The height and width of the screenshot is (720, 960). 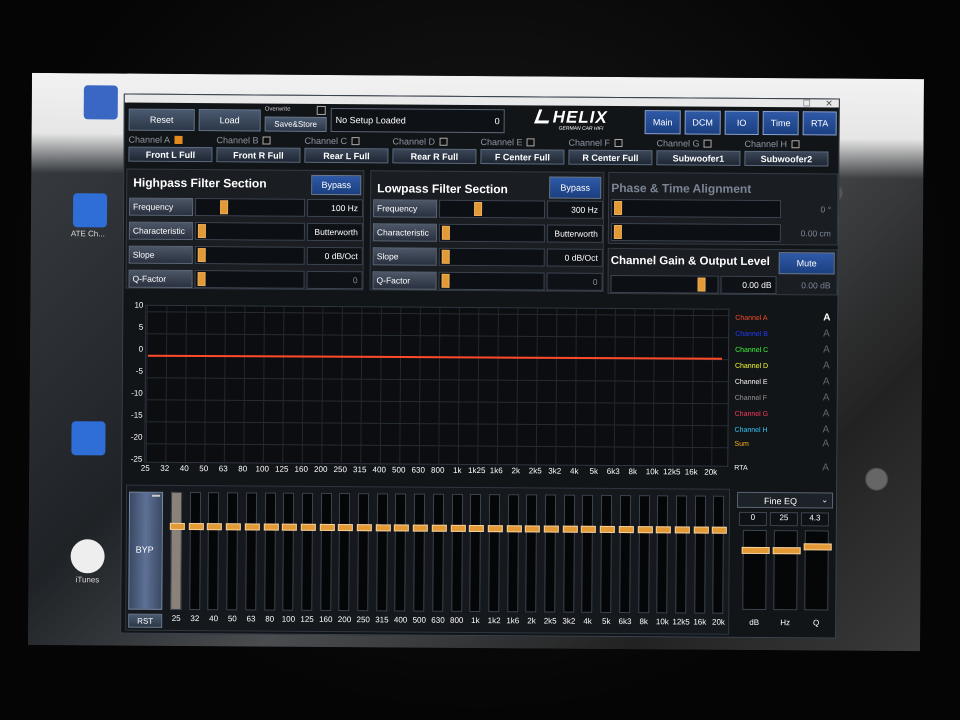 What do you see at coordinates (751, 366) in the screenshot?
I see `legend-label: Channel D` at bounding box center [751, 366].